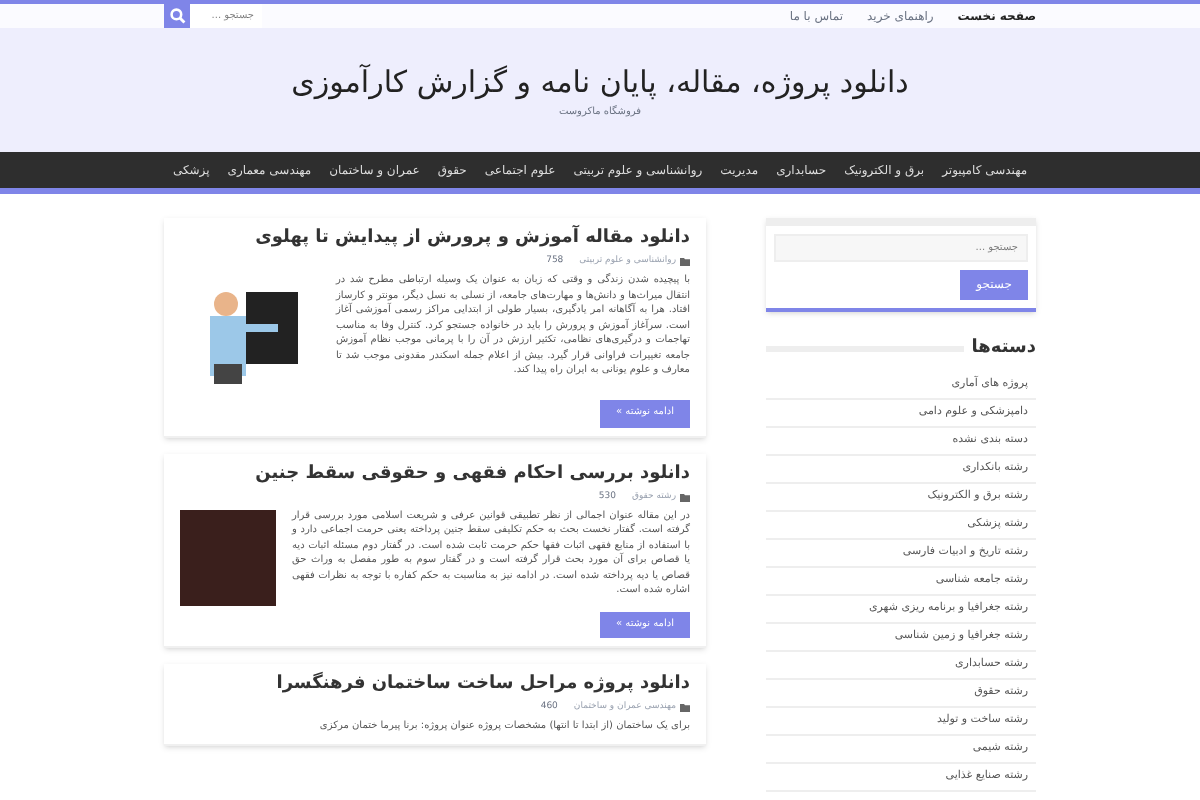 Image resolution: width=1200 pixels, height=800 pixels. Describe the element at coordinates (435, 684) in the screenshot. I see `post-title: دانلود پروژه مراحل ساخت ساختمان فرهنگسرا` at that location.